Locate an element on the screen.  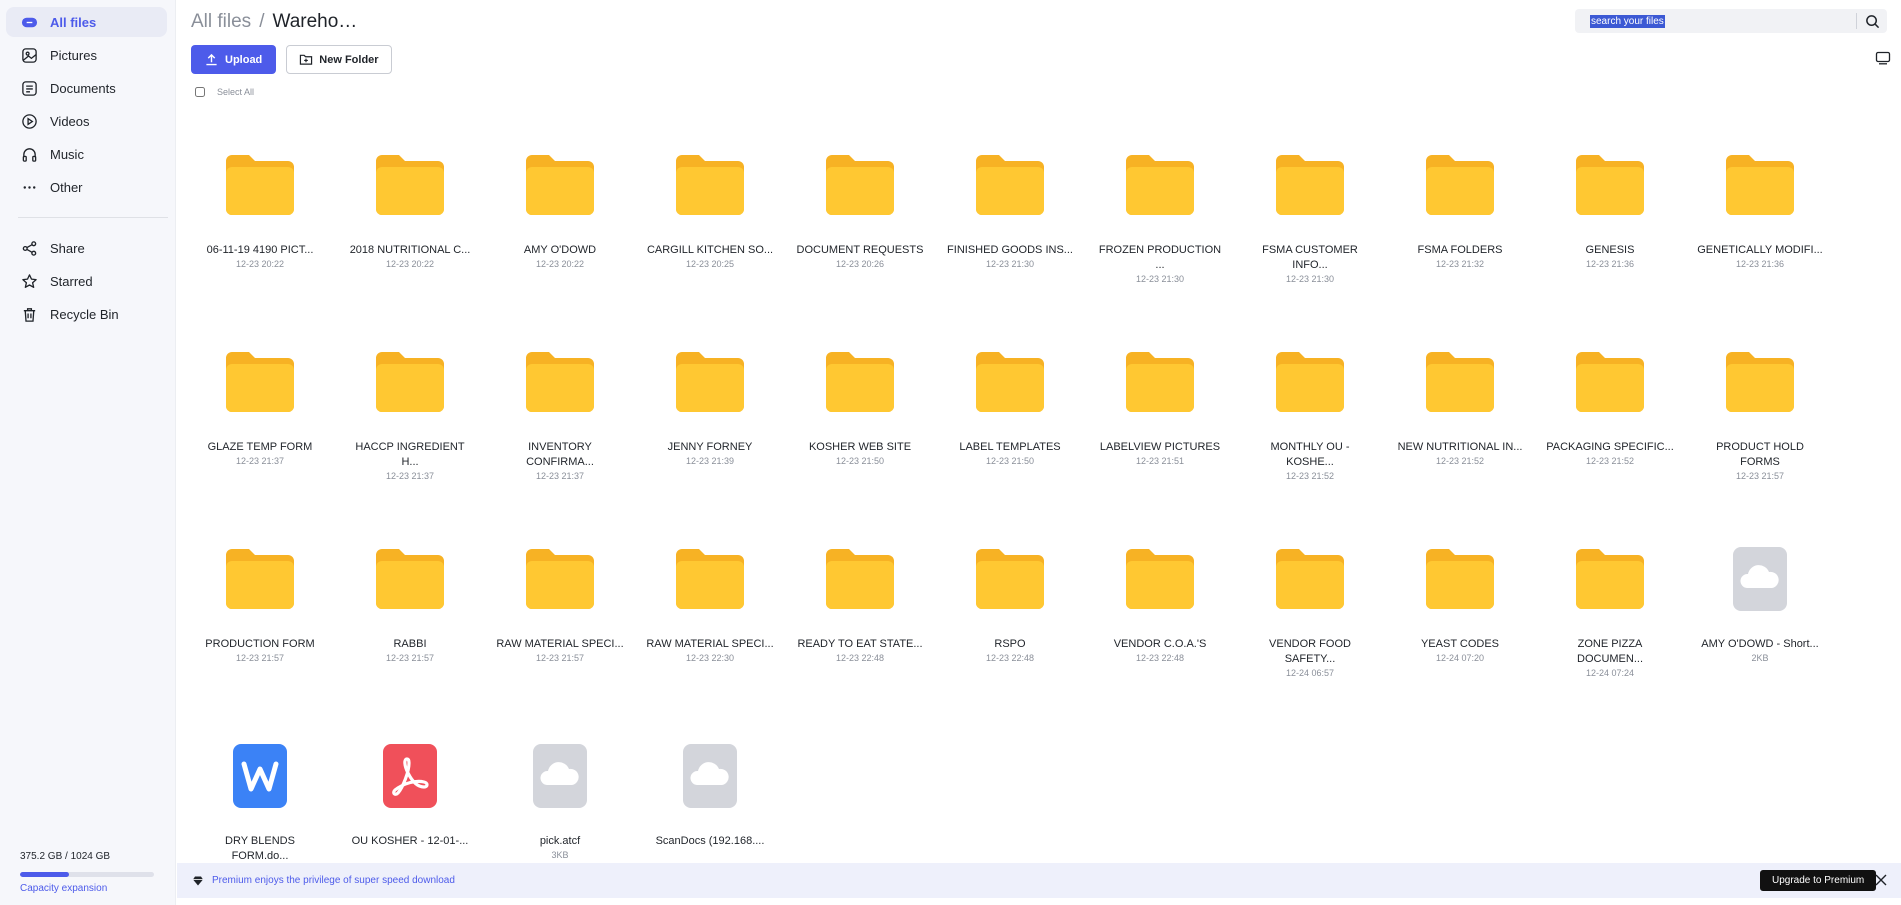
file-item-folder: PRODUCT HOLD FORMS 12-23 21:57 is located at coordinates (1760, 417).